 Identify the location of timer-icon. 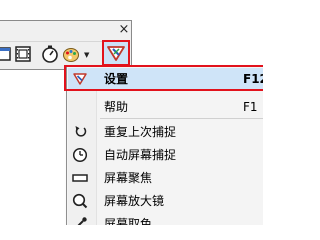
(50, 54).